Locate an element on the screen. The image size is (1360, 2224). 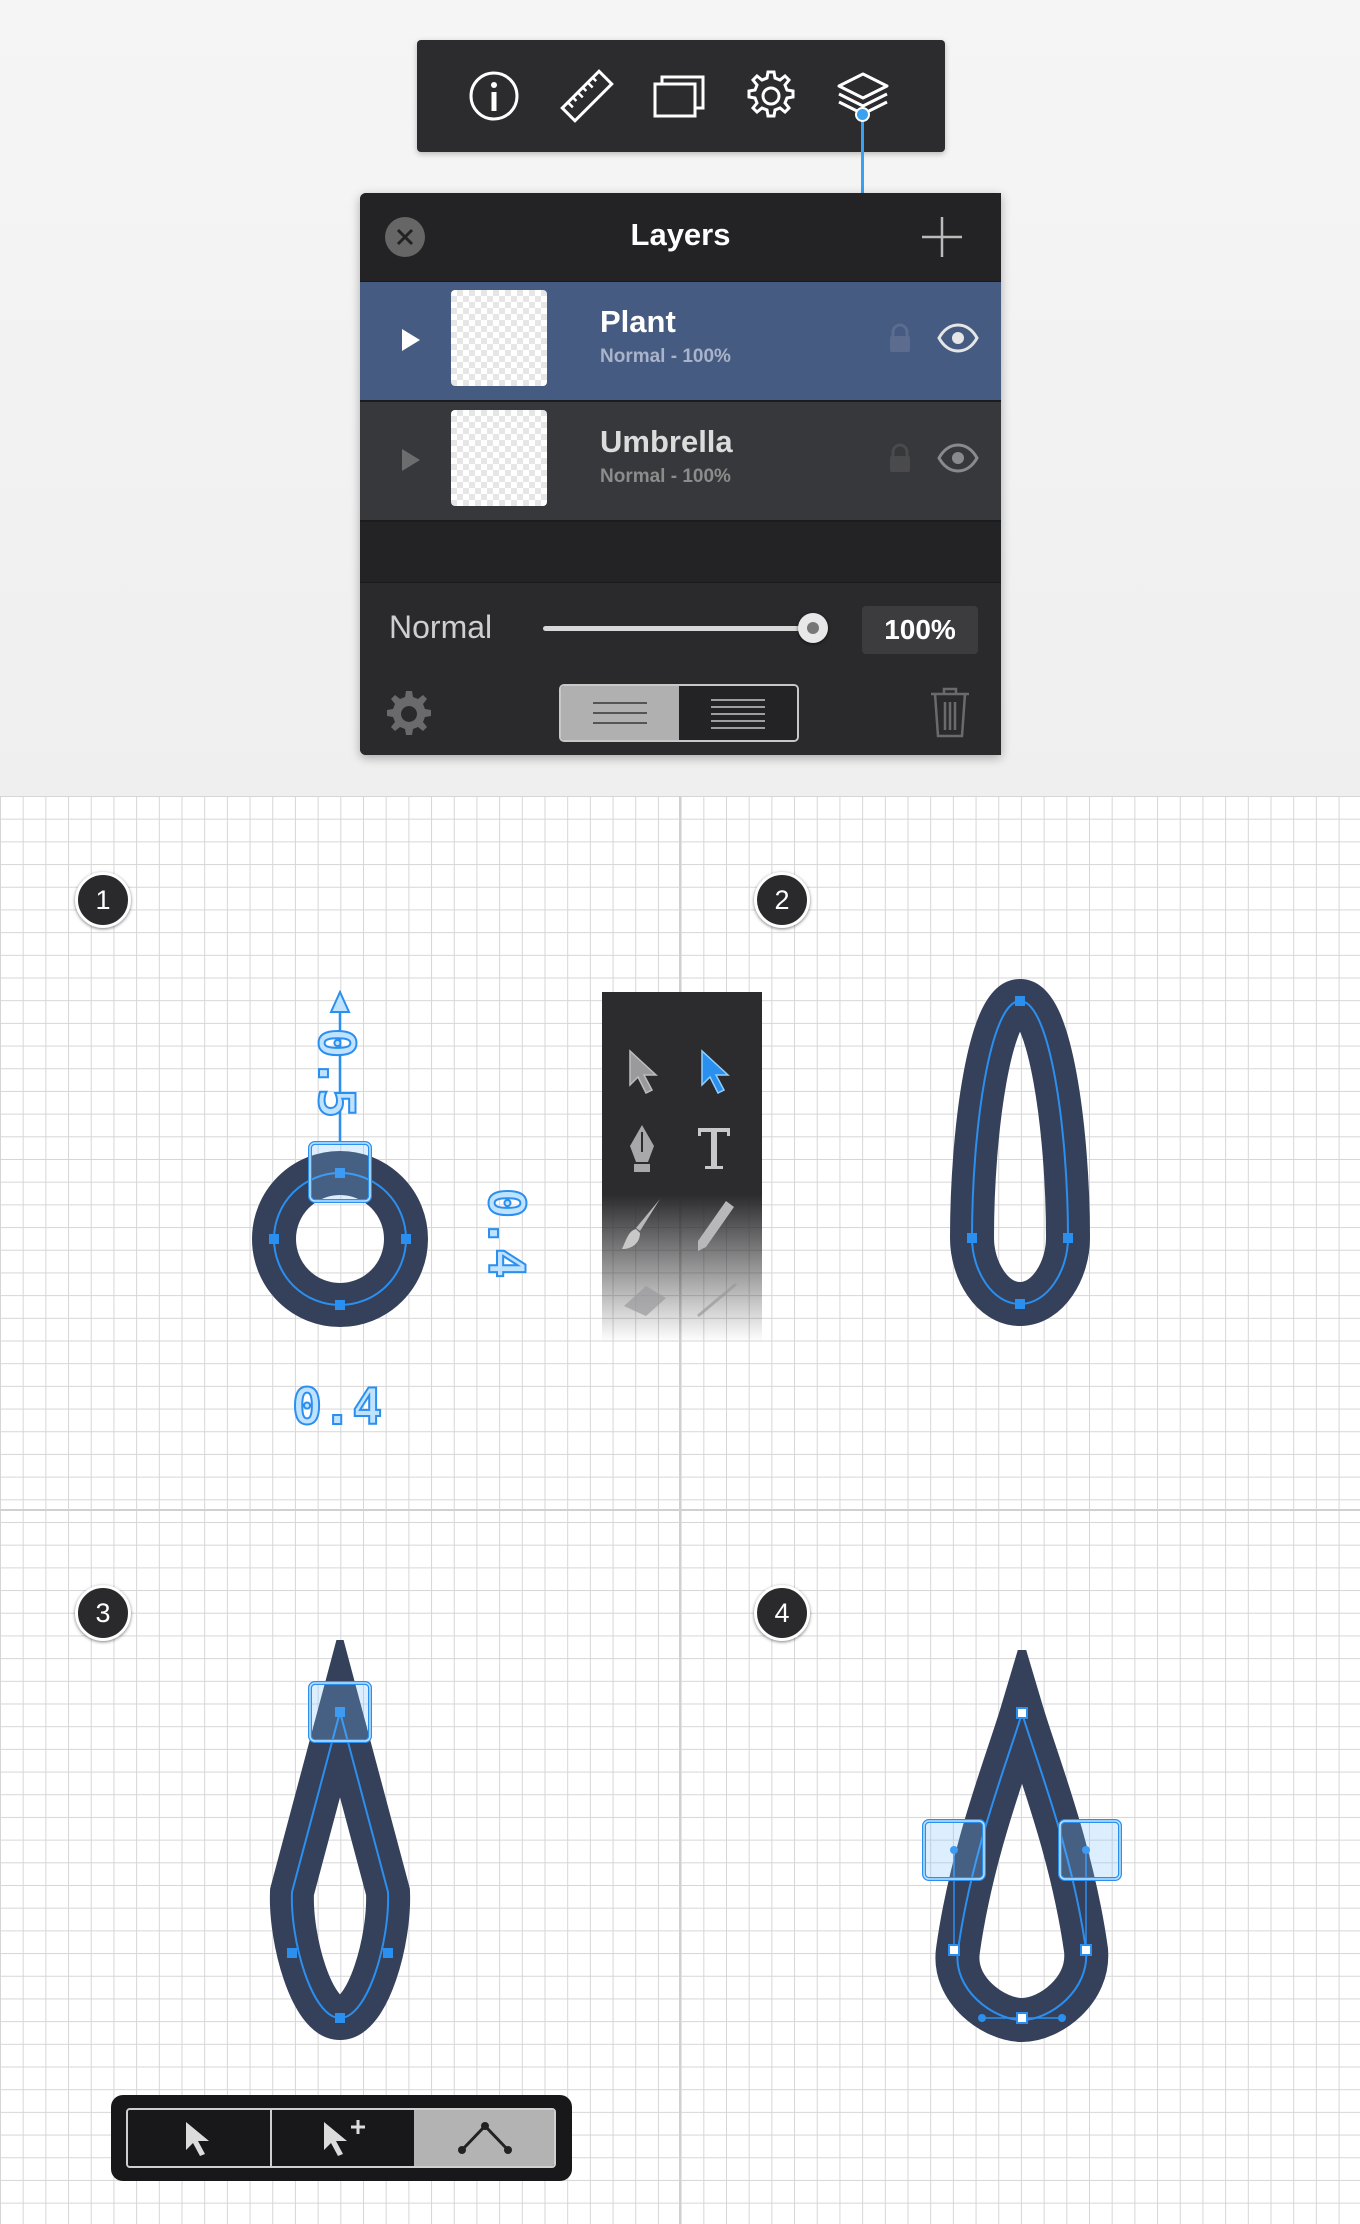
panel-title: Layers is located at coordinates (680, 234).